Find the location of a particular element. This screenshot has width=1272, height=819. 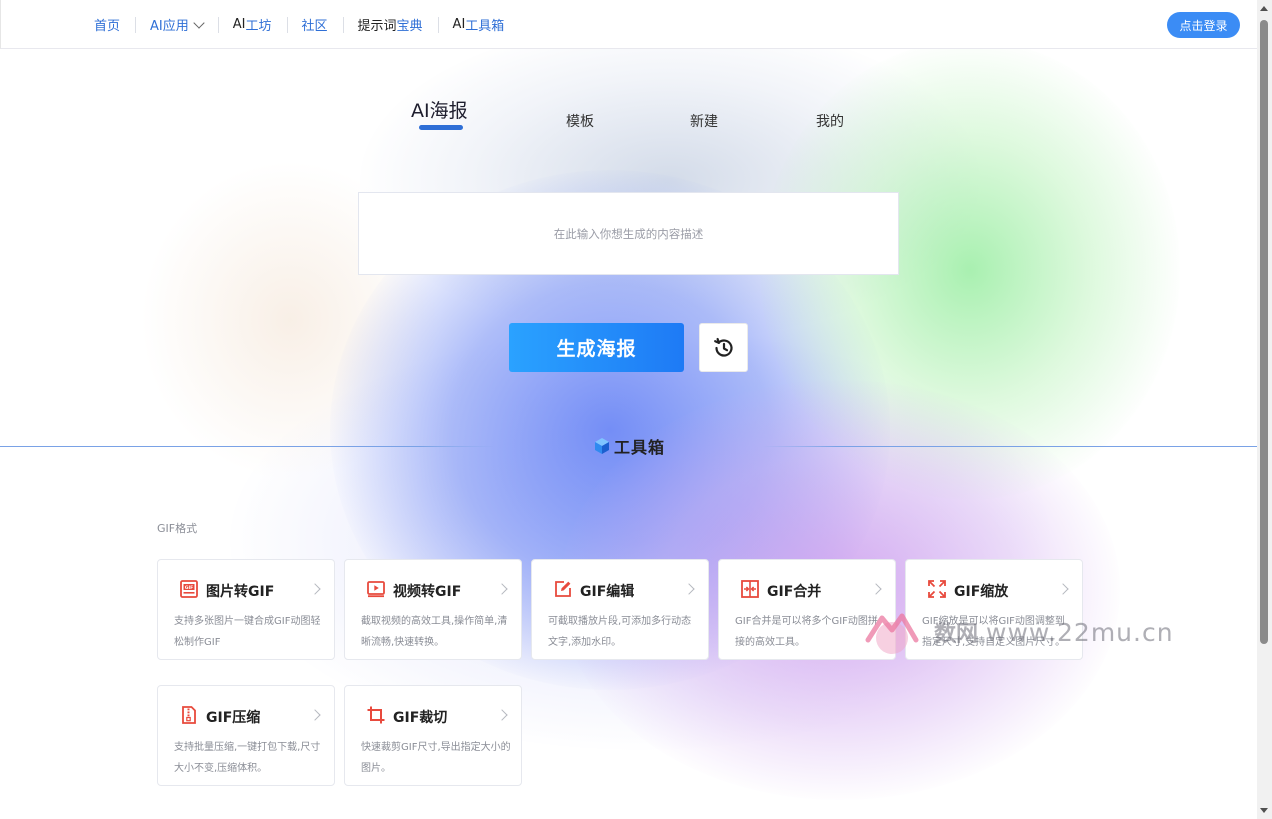

resize-icon is located at coordinates (937, 589).